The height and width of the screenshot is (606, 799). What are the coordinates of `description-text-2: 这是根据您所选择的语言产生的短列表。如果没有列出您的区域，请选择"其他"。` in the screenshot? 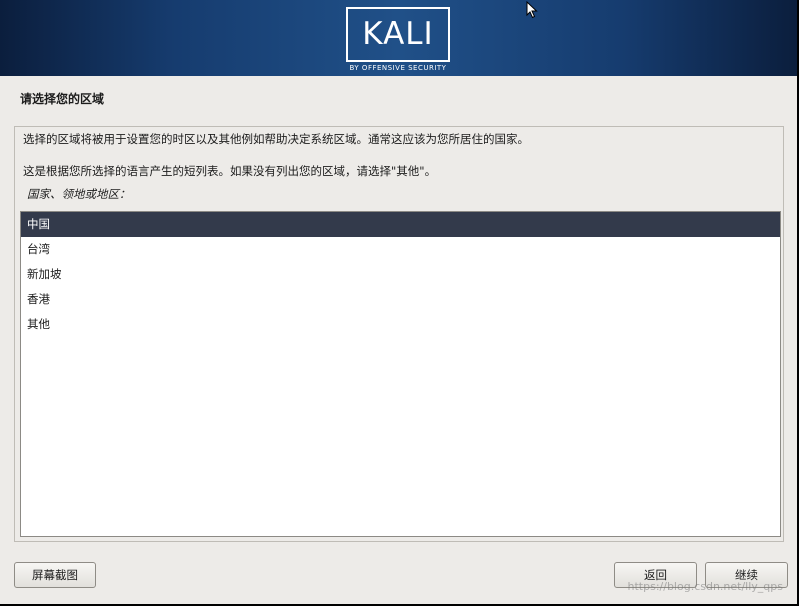 It's located at (230, 171).